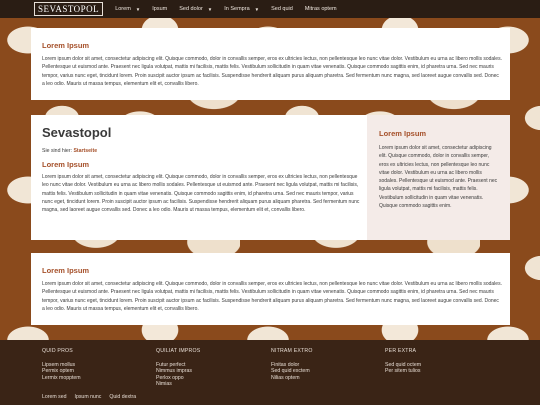 The height and width of the screenshot is (405, 540). What do you see at coordinates (159, 9) in the screenshot?
I see `nav-item-ipsum: Ipsum` at bounding box center [159, 9].